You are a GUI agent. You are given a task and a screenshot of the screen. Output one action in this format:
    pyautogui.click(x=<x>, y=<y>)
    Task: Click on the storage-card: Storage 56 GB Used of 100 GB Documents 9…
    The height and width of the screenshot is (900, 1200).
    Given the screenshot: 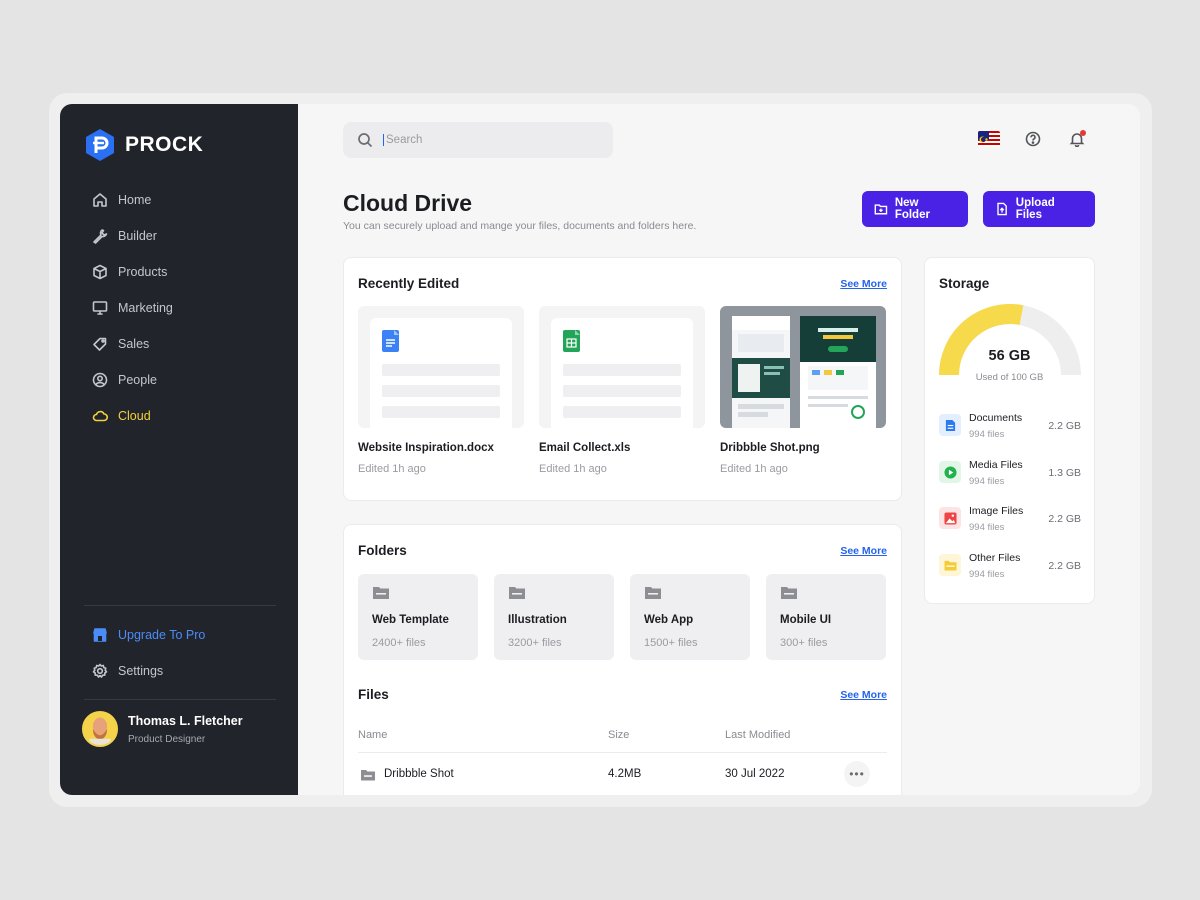 What is the action you would take?
    pyautogui.click(x=1009, y=430)
    